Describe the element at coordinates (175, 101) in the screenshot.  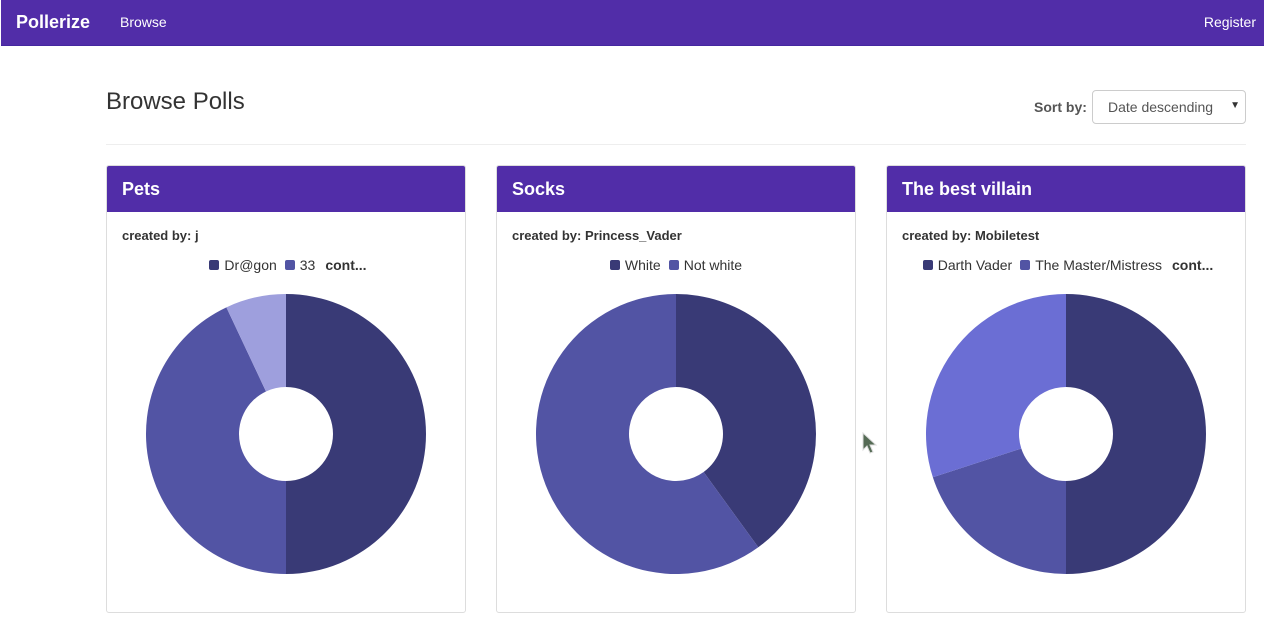
I see `page-title: Browse Polls` at that location.